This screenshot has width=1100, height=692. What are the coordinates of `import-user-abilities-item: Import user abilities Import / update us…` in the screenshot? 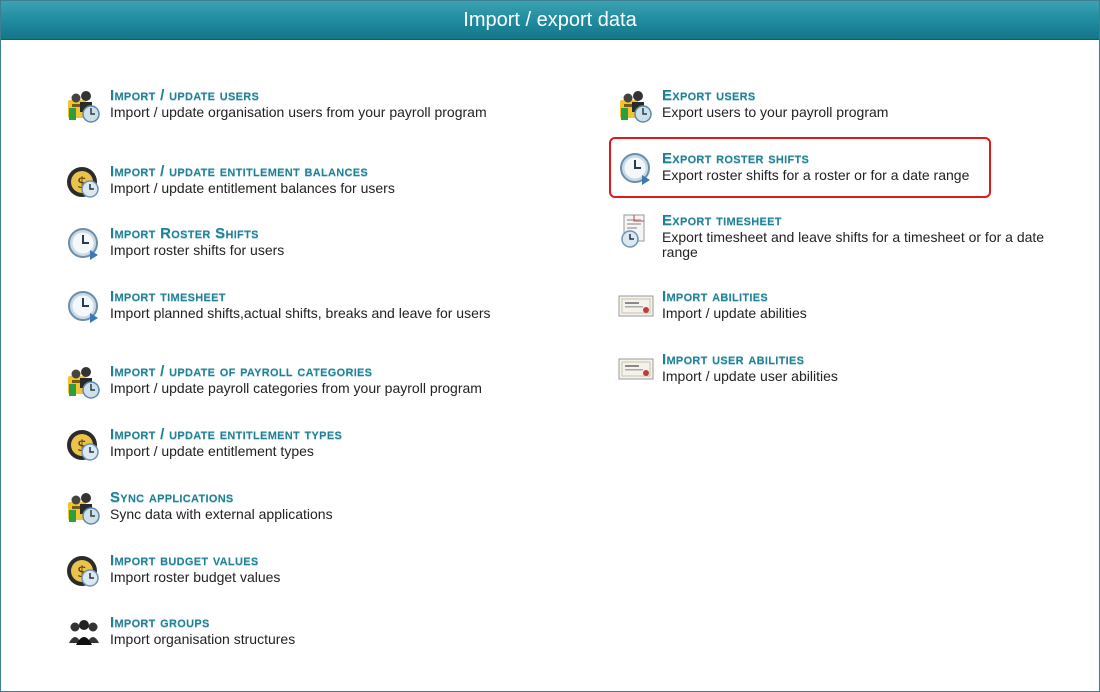 It's located at (838, 372).